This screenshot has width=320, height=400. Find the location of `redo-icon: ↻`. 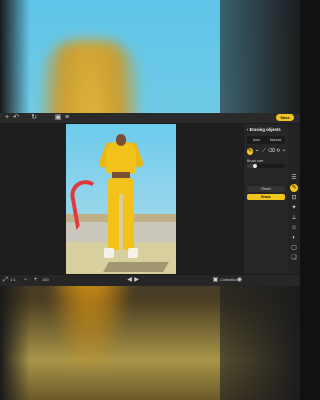

redo-icon: ↻ is located at coordinates (34, 118).